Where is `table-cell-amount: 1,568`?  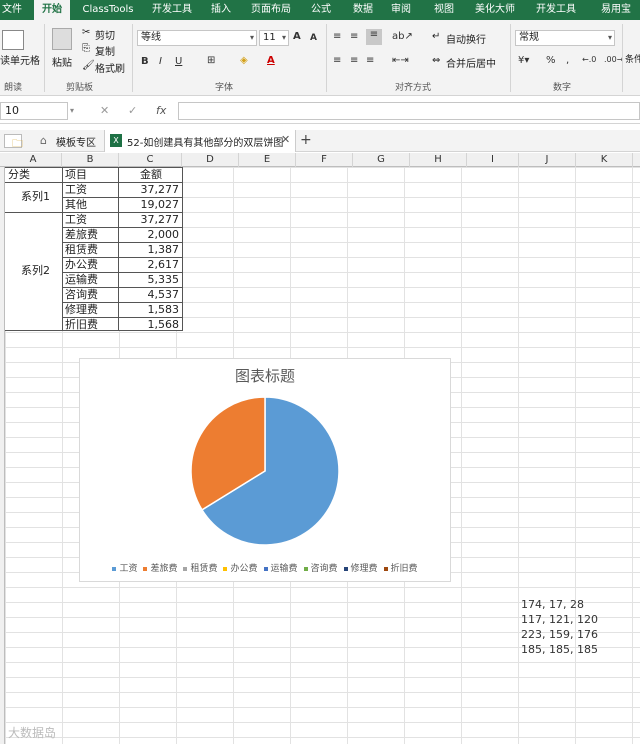
table-cell-amount: 1,568 is located at coordinates (149, 325).